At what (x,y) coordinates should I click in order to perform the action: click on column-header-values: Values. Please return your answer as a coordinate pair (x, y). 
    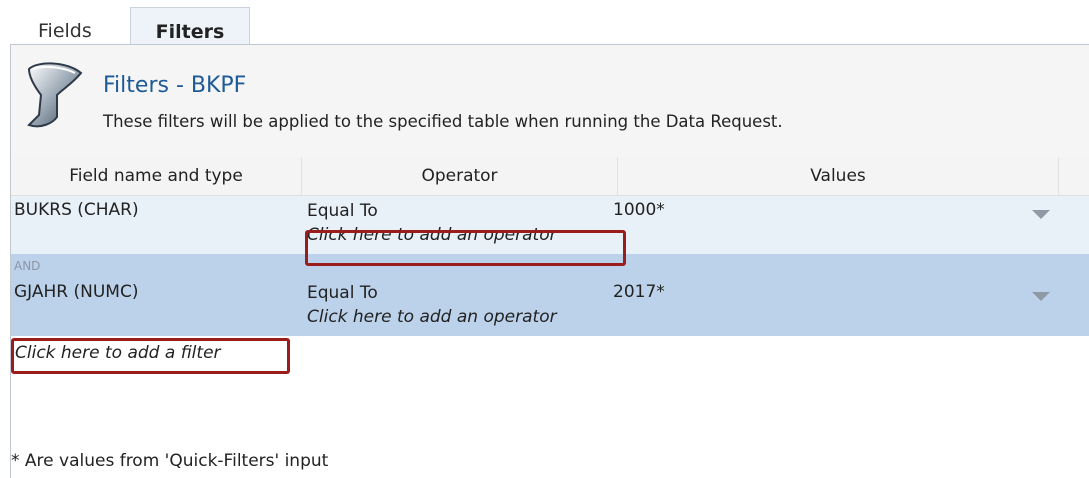
    Looking at the image, I should click on (838, 176).